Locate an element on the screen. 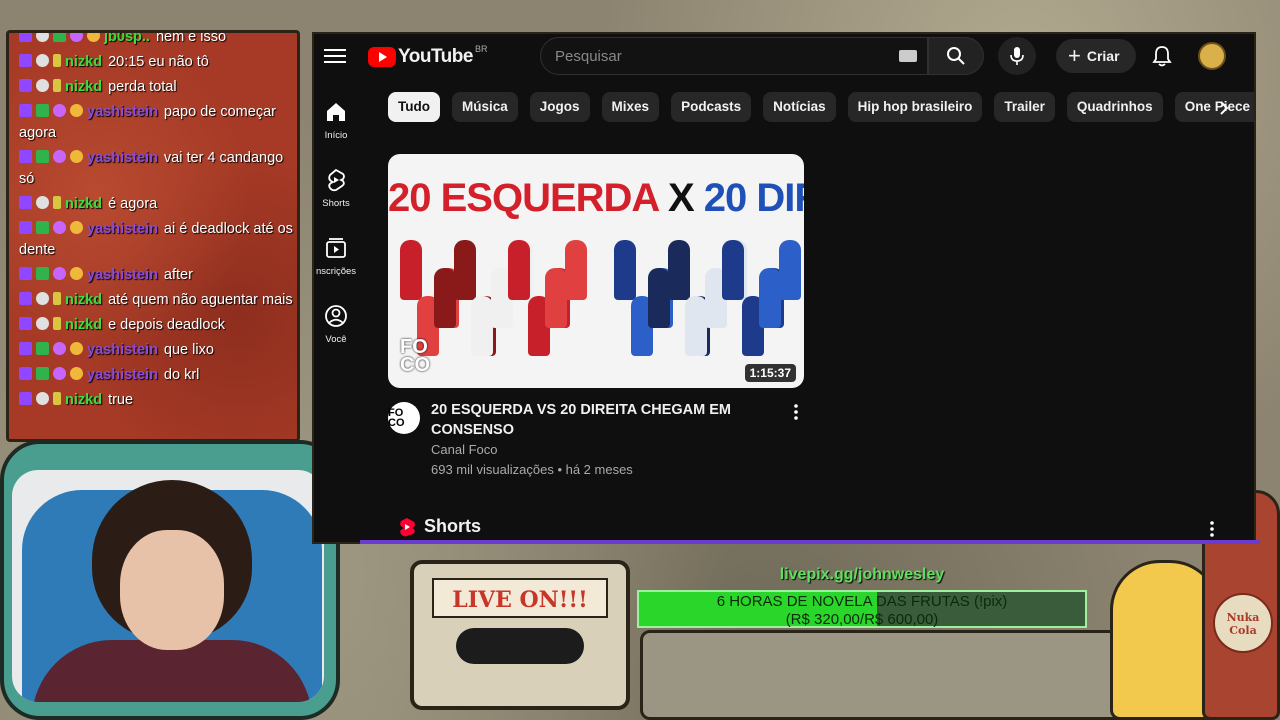 The height and width of the screenshot is (720, 1280). sidebar-item-you: Você is located at coordinates (336, 332).